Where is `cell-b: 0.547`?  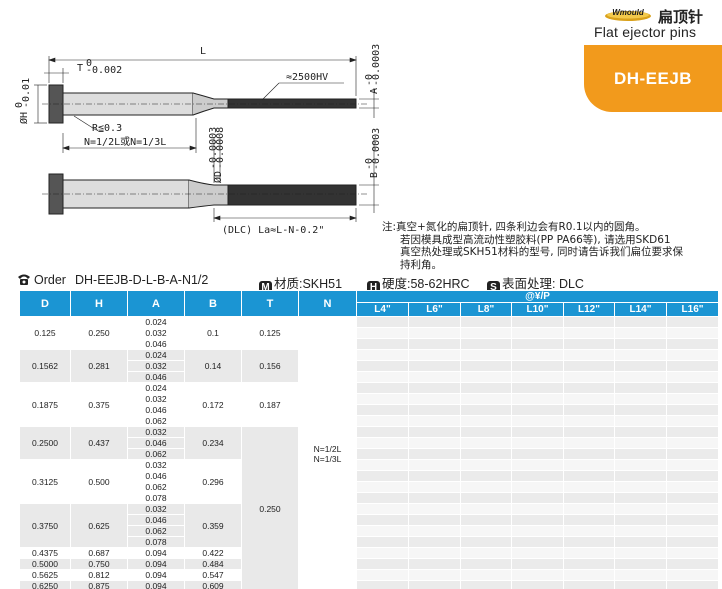 cell-b: 0.547 is located at coordinates (213, 575).